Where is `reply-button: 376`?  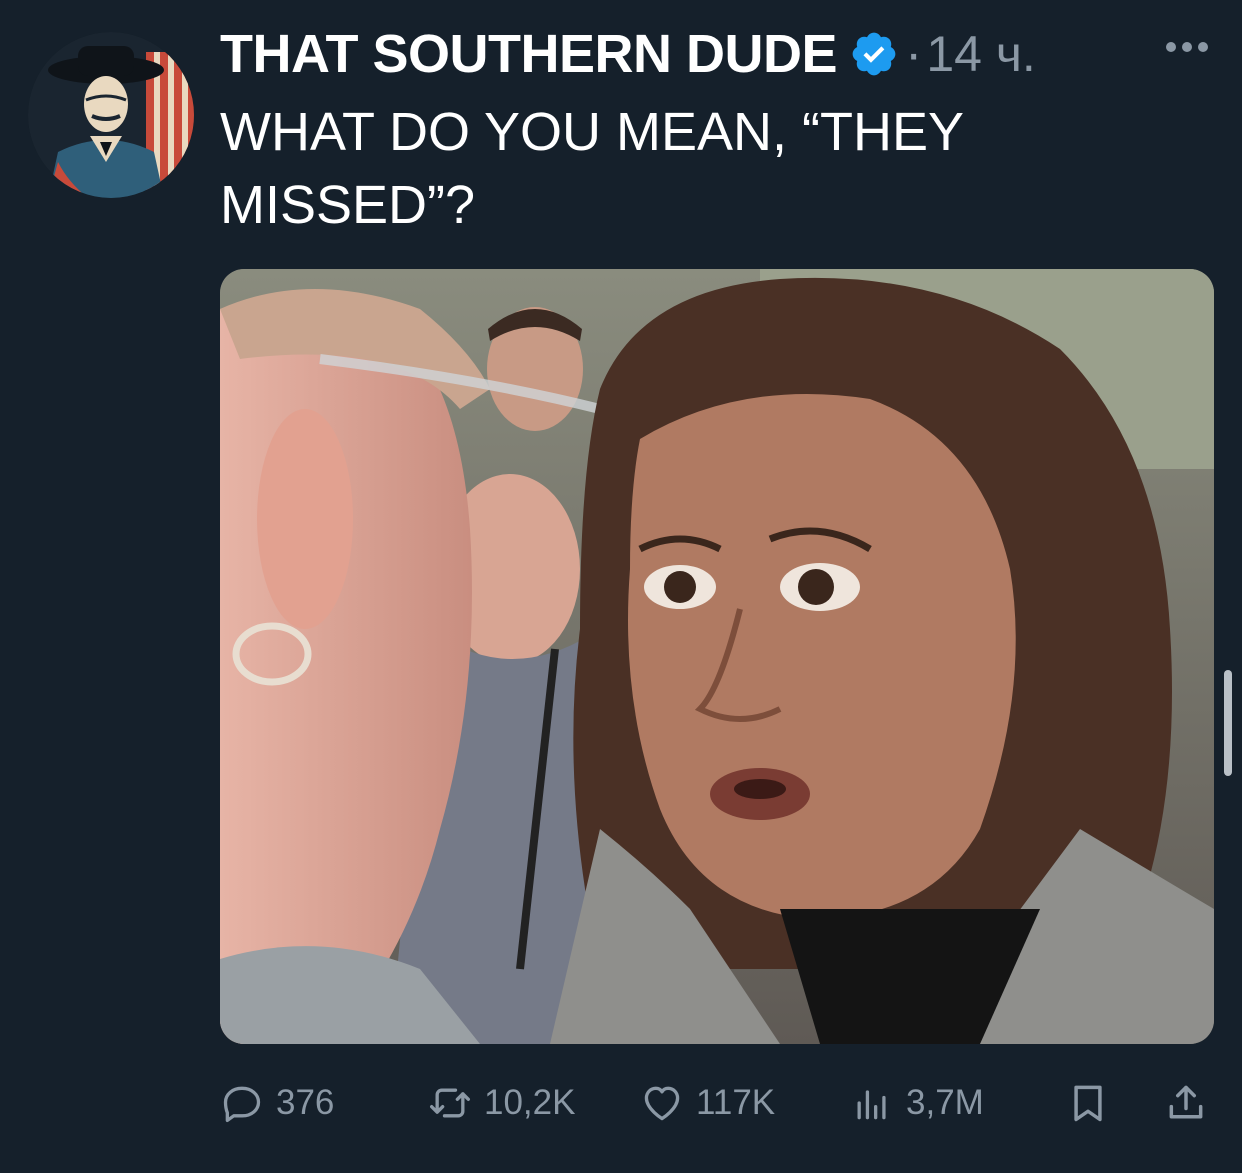
reply-button: 376 is located at coordinates (277, 1103).